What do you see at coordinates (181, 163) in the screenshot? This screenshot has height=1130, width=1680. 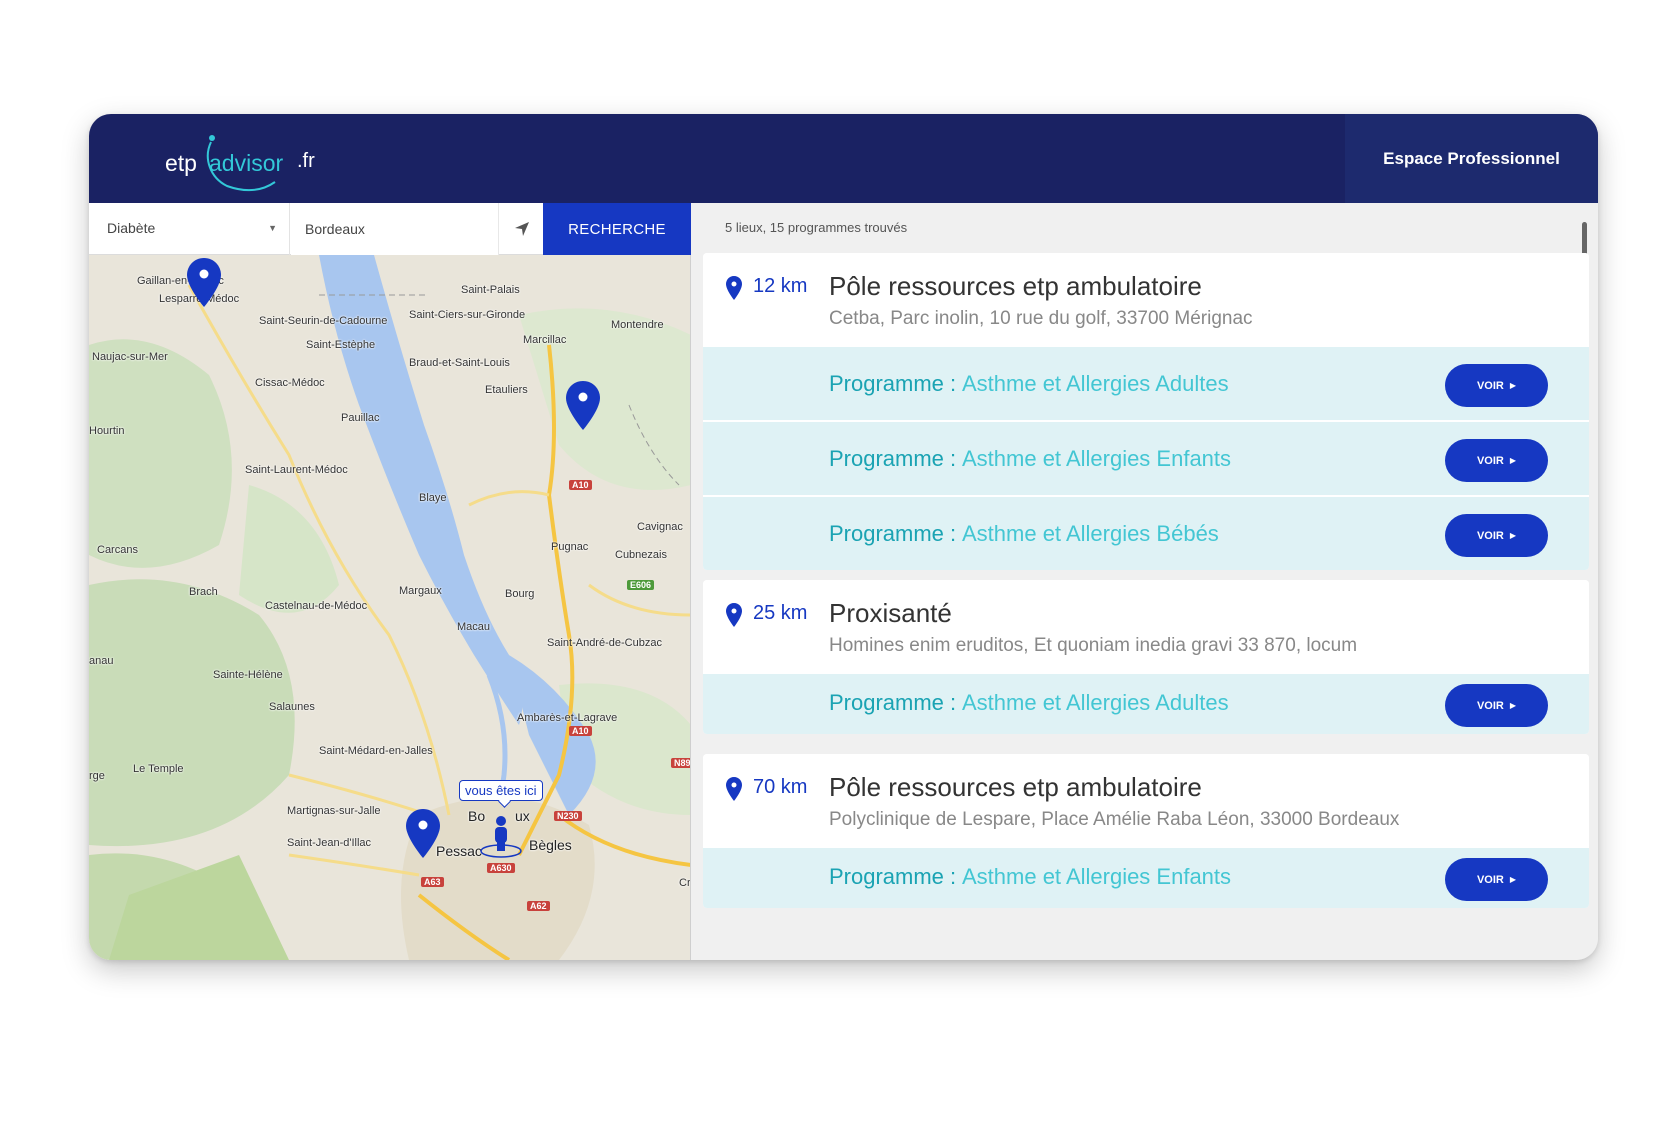 I see `logo-etp: etp` at bounding box center [181, 163].